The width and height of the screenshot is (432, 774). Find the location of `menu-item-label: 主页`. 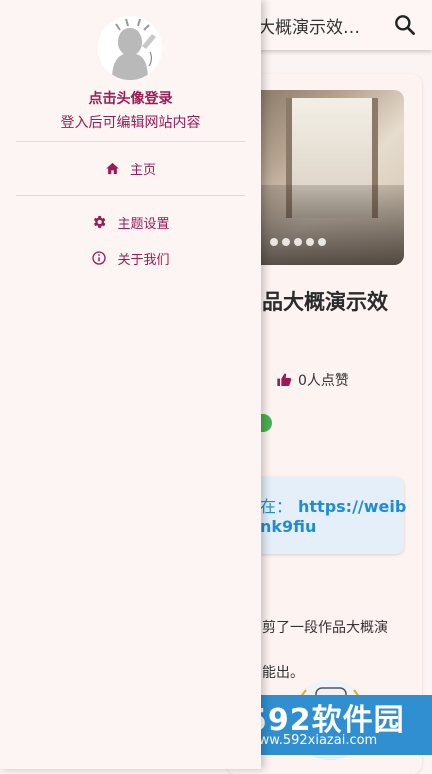

menu-item-label: 主页 is located at coordinates (142, 170).